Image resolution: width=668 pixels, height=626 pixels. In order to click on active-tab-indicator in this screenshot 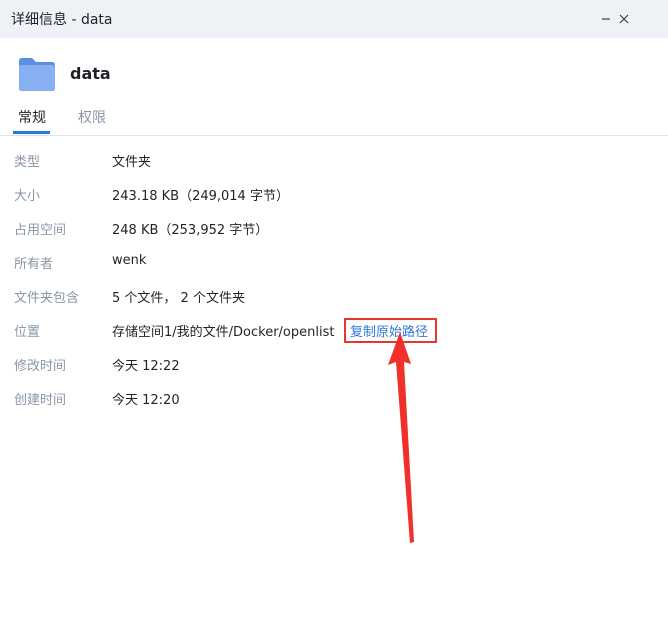, I will do `click(31, 132)`.